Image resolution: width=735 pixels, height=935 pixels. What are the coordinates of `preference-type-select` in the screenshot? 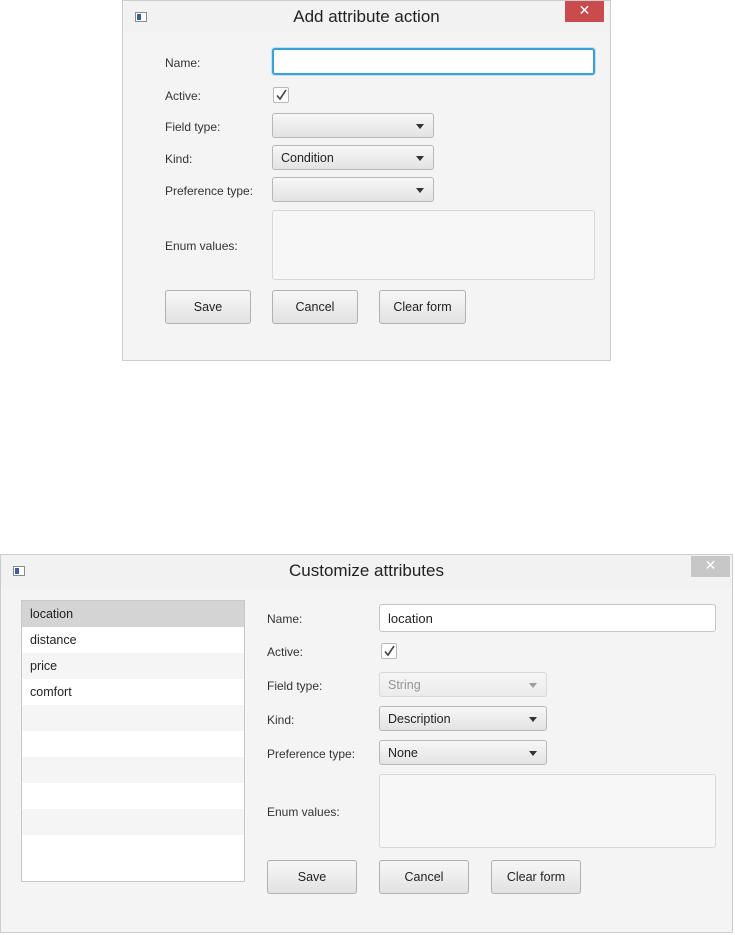 It's located at (353, 189).